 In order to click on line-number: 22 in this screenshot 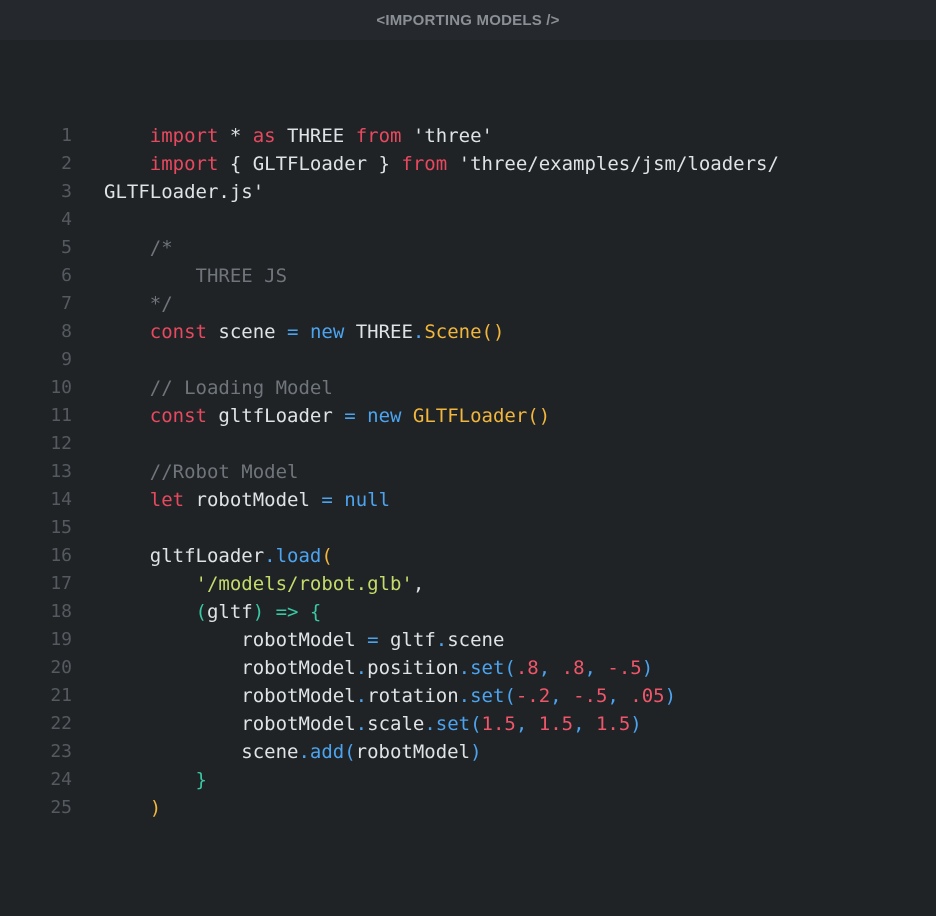, I will do `click(61, 723)`.